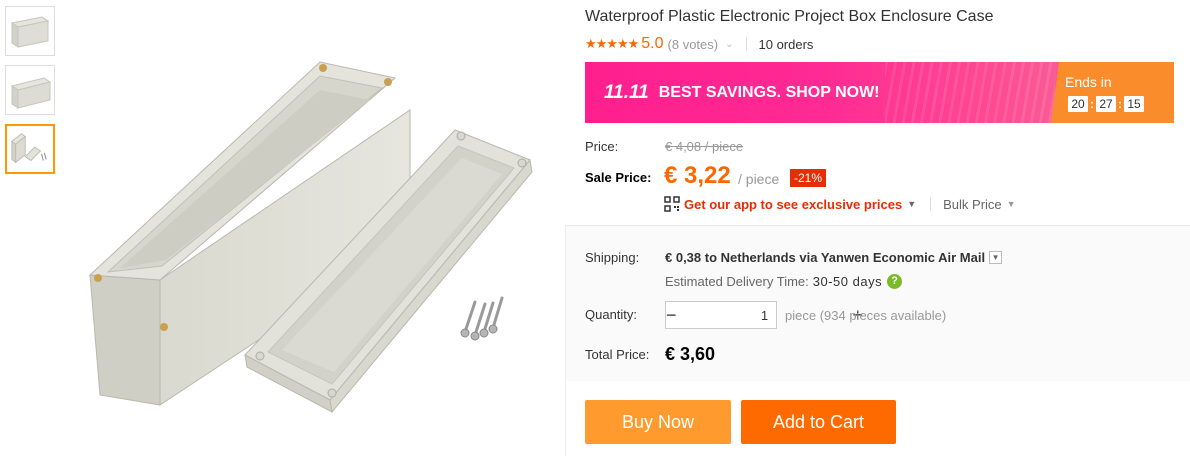  Describe the element at coordinates (877, 225) in the screenshot. I see `section-divider` at that location.